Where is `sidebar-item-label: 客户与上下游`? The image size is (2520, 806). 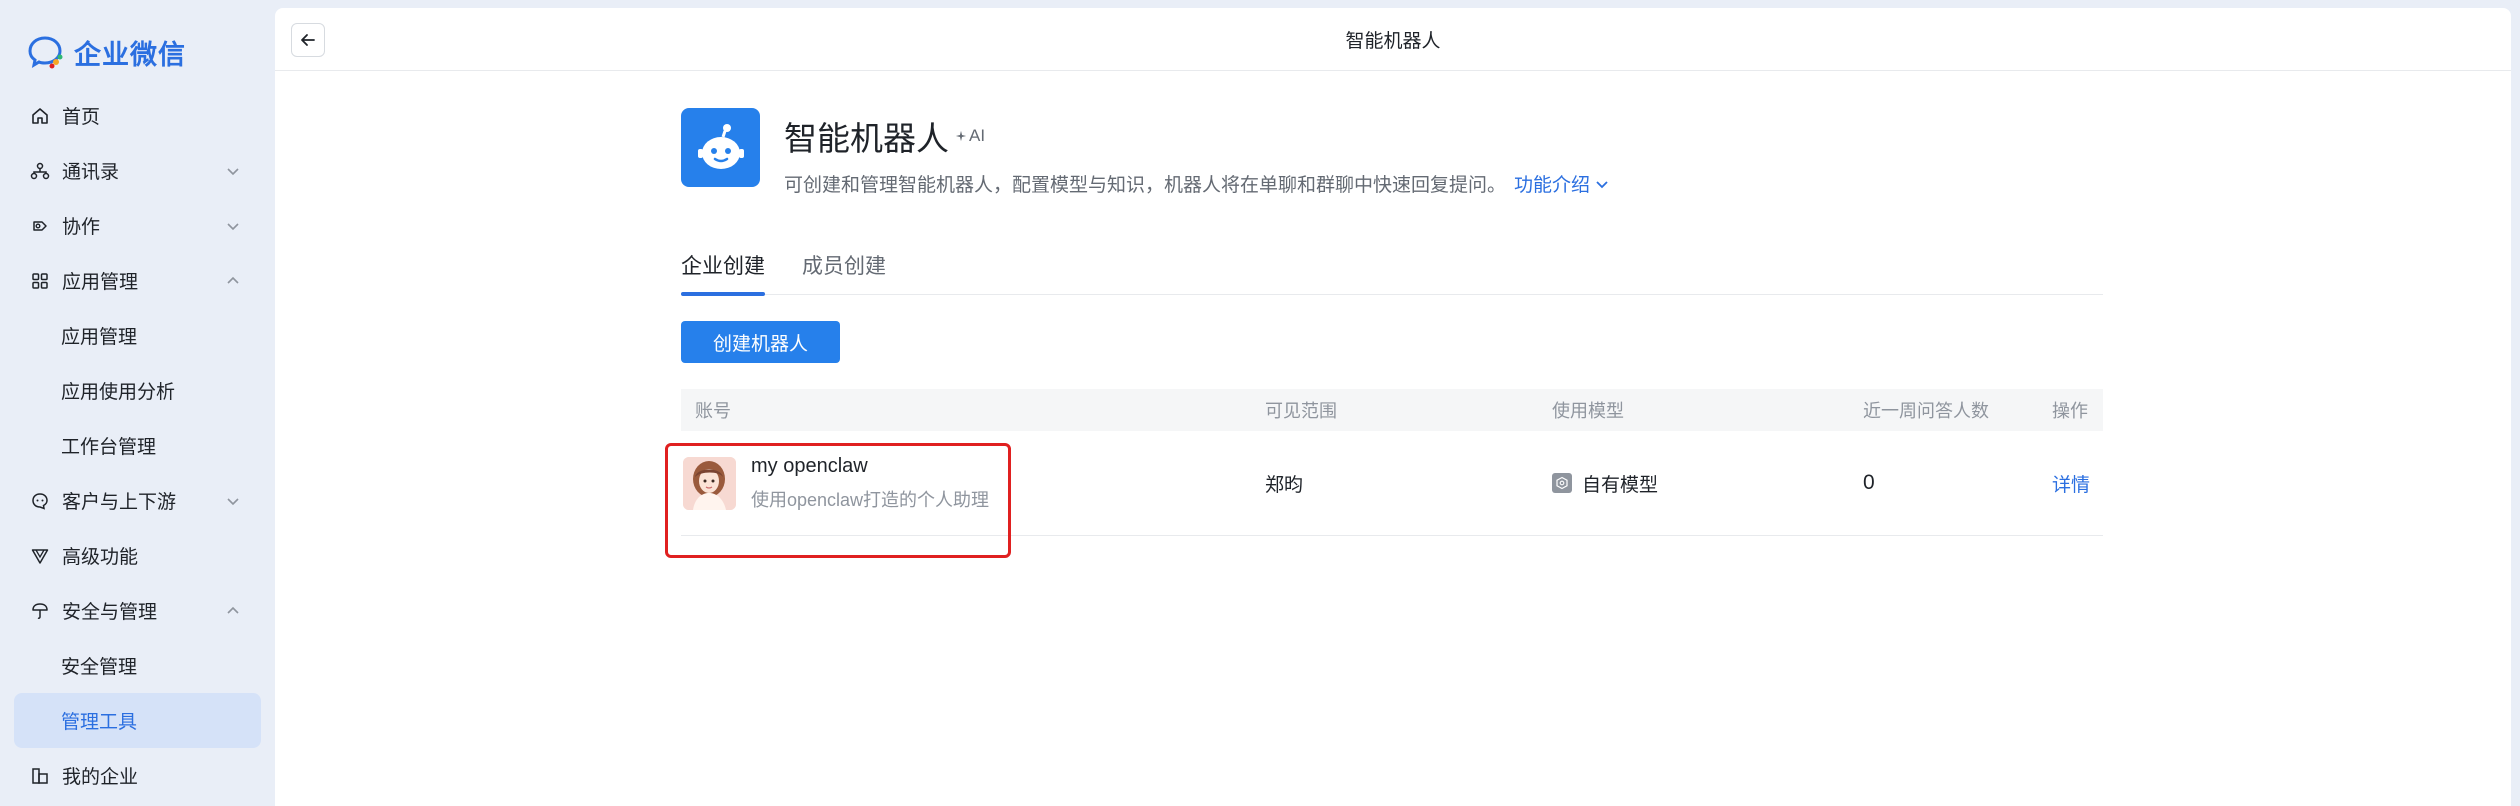 sidebar-item-label: 客户与上下游 is located at coordinates (119, 502).